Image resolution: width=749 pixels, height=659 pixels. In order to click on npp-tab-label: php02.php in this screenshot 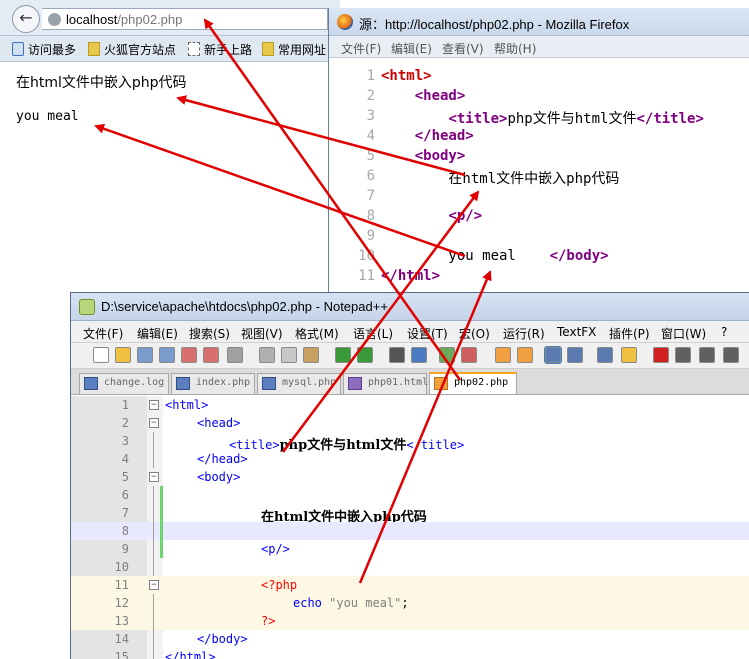, I will do `click(481, 382)`.